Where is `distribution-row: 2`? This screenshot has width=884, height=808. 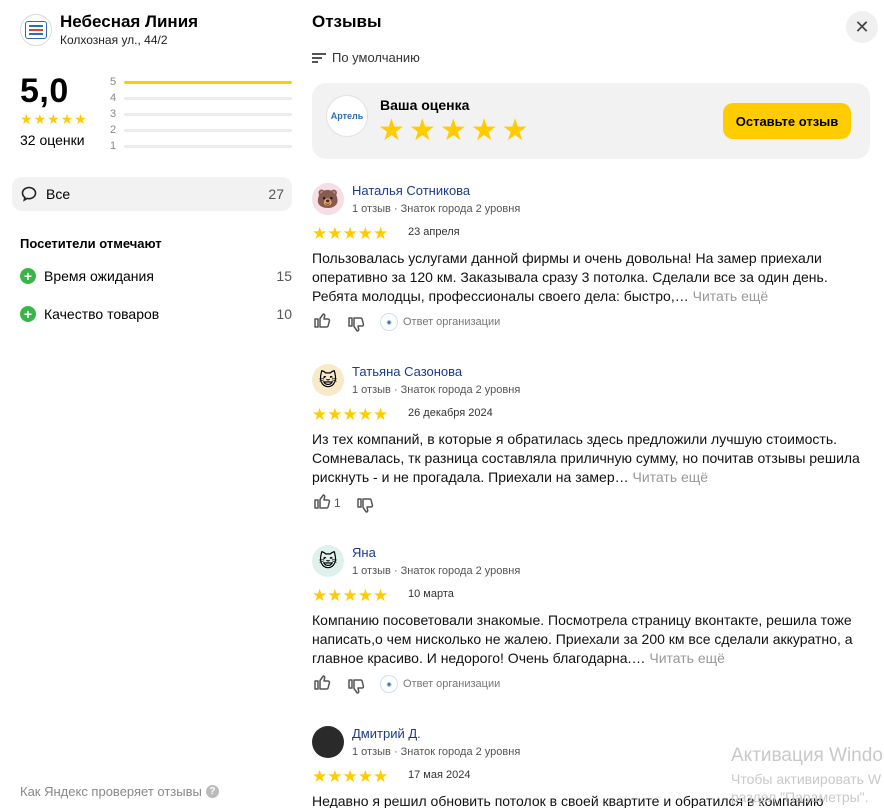 distribution-row: 2 is located at coordinates (201, 130).